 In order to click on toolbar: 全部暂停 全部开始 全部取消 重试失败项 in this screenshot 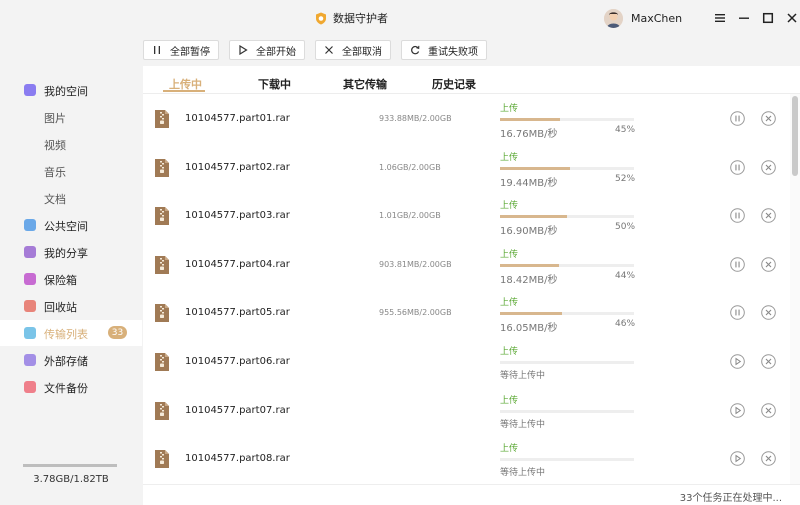, I will do `click(315, 50)`.